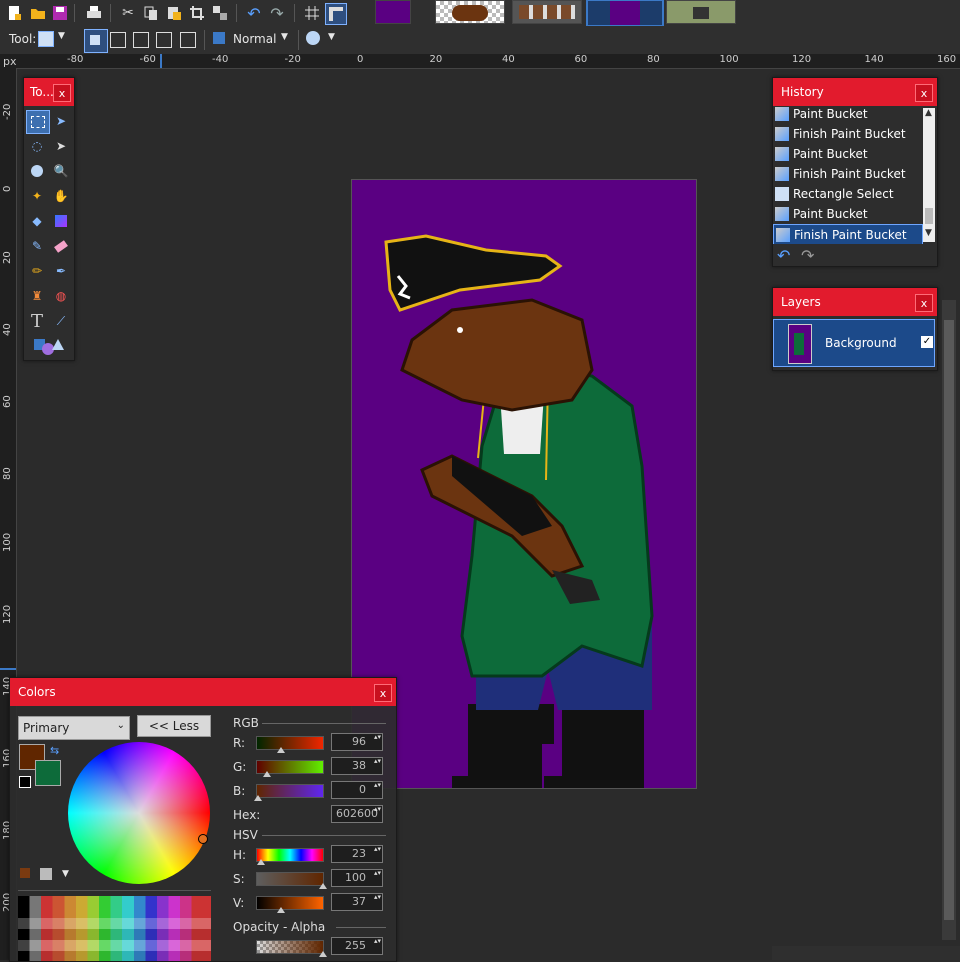 This screenshot has height=962, width=960. What do you see at coordinates (54, 750) in the screenshot?
I see `swap-colors-icon: ⇆` at bounding box center [54, 750].